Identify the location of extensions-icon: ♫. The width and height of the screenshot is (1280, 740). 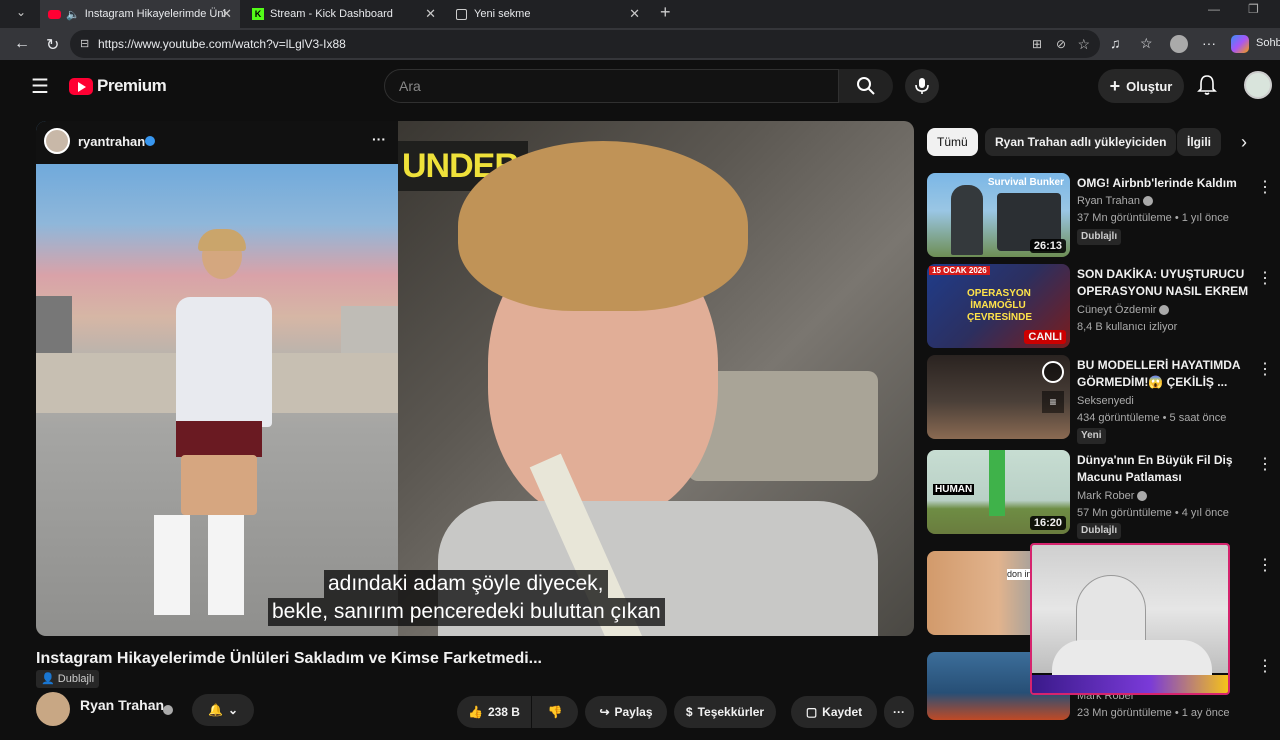
(1115, 43).